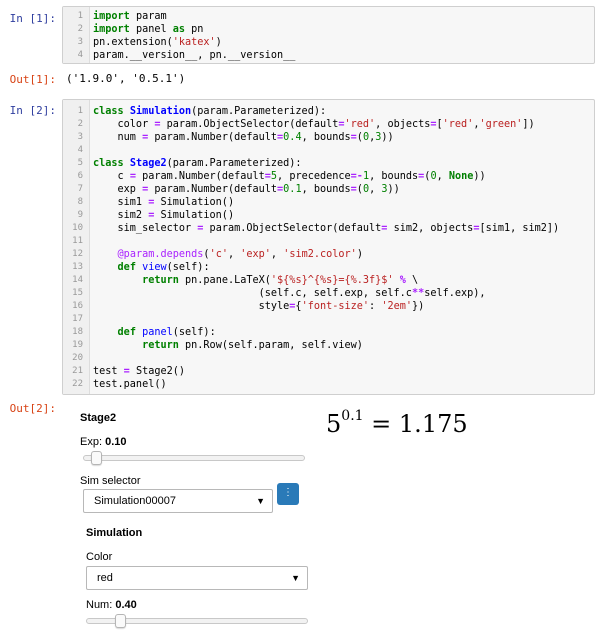  I want to click on line-number: 9, so click(80, 215).